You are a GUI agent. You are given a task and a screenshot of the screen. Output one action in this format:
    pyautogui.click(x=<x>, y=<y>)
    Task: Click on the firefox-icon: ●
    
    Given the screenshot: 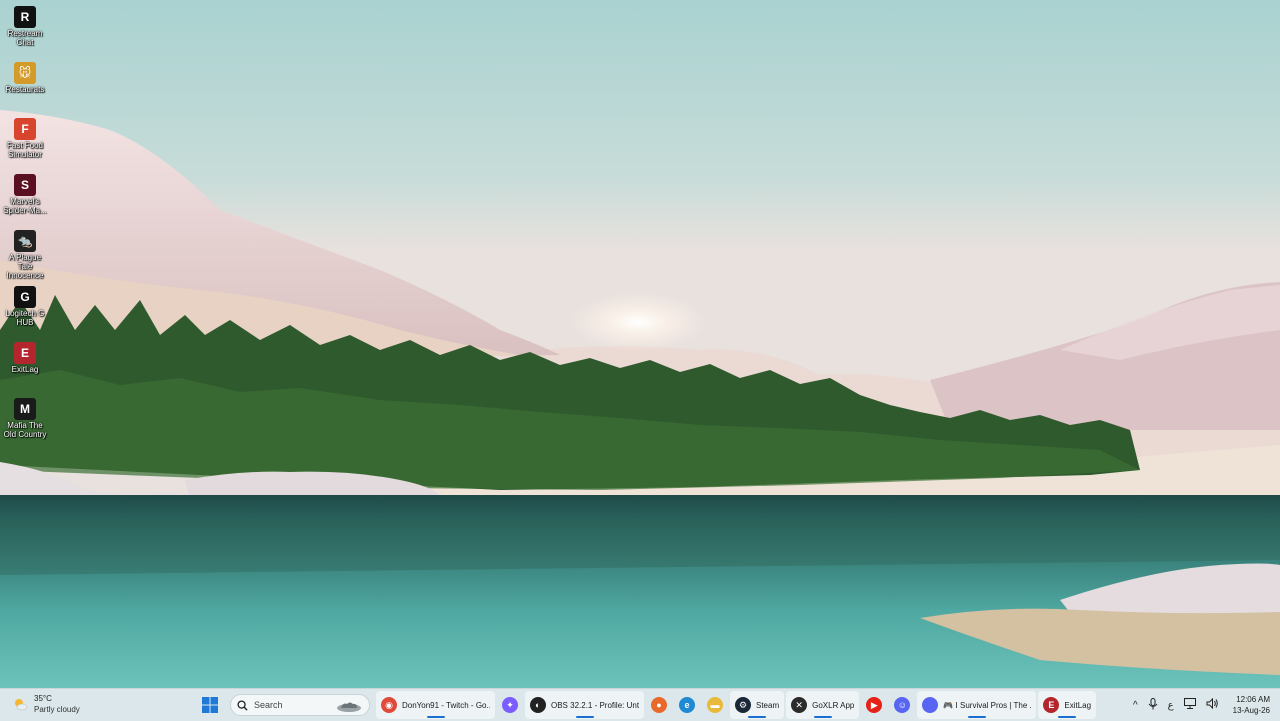 What is the action you would take?
    pyautogui.click(x=659, y=705)
    